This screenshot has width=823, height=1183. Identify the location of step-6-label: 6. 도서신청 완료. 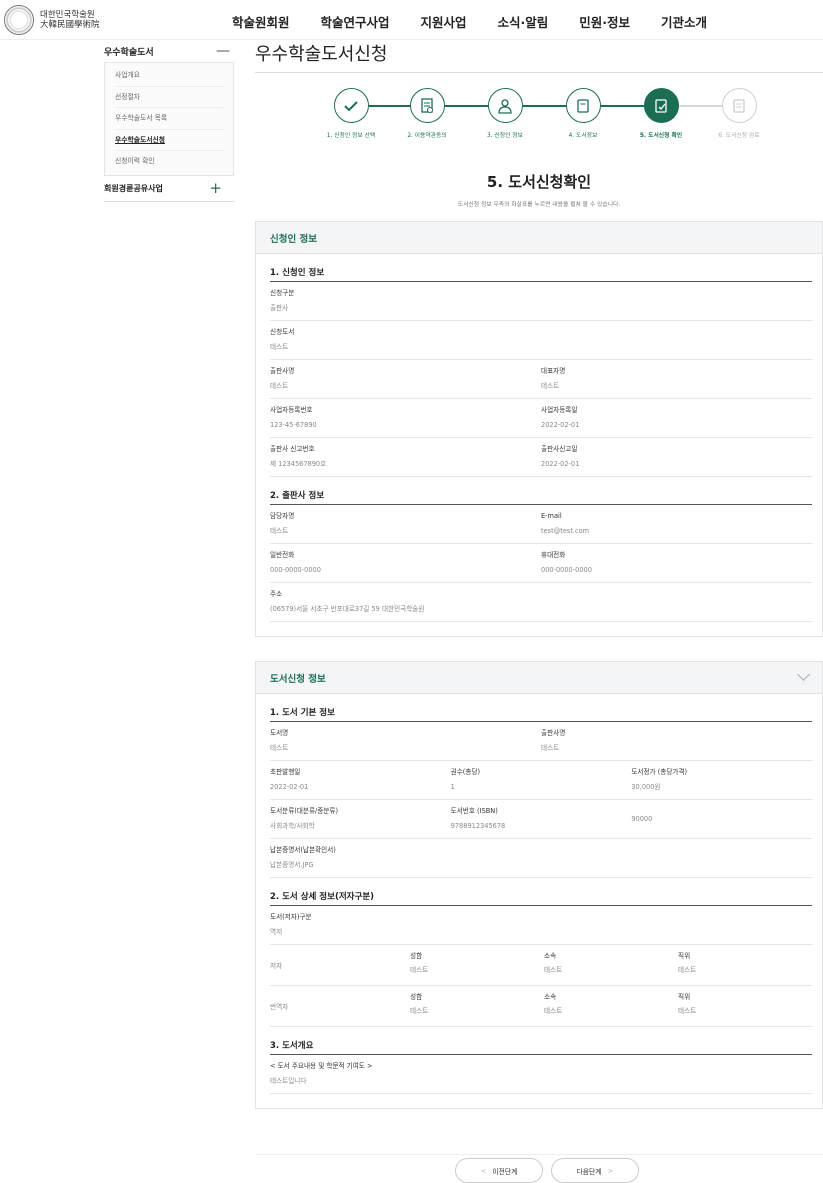
(739, 136).